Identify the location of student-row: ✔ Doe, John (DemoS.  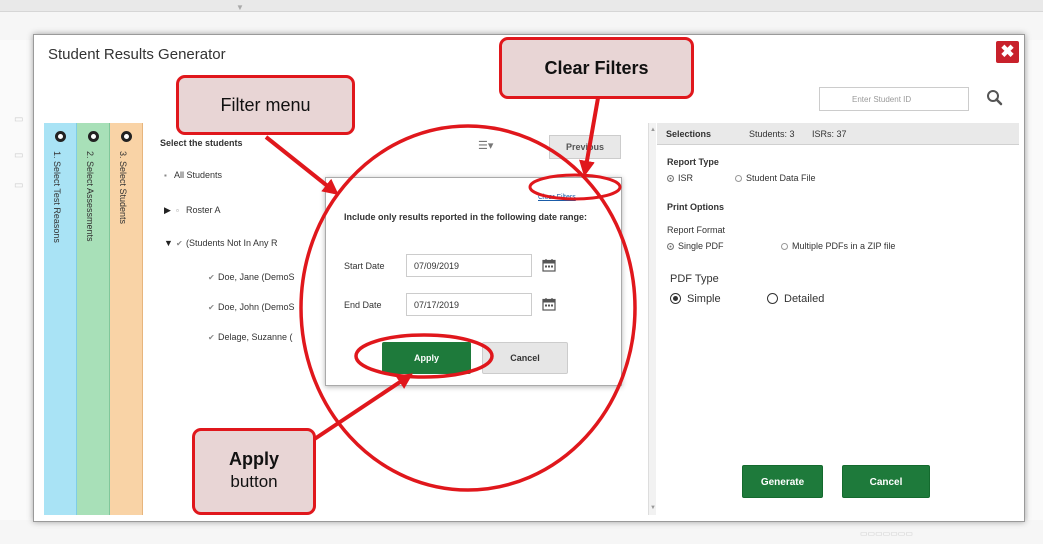
(251, 307).